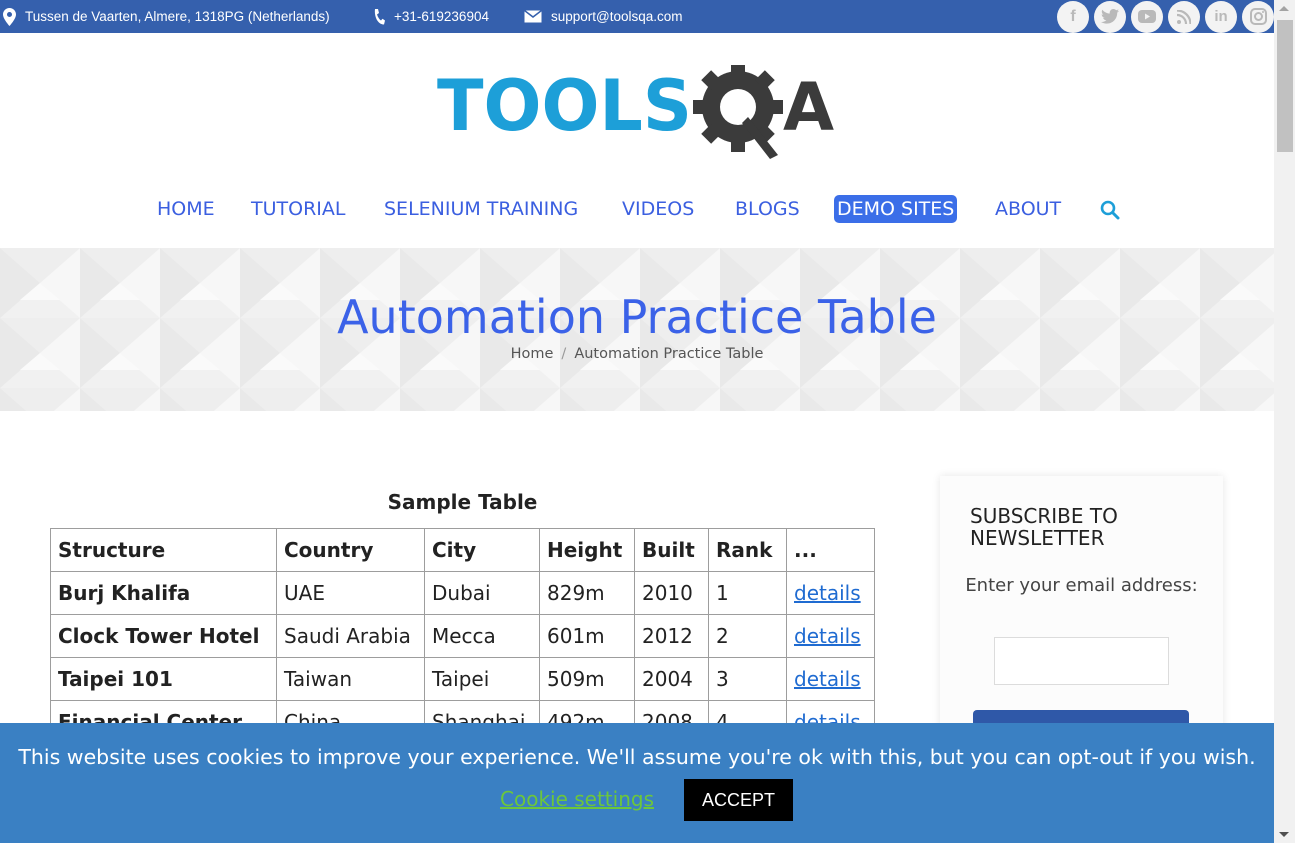  What do you see at coordinates (808, 107) in the screenshot?
I see `svg-text: A` at bounding box center [808, 107].